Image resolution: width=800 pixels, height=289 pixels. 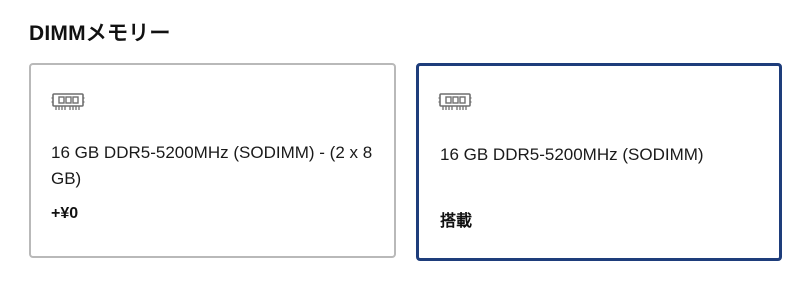 What do you see at coordinates (212, 165) in the screenshot?
I see `memory-option-label: 16 GB DDR5-5200MHz (SODIMM) - (2 x 8 GB)` at bounding box center [212, 165].